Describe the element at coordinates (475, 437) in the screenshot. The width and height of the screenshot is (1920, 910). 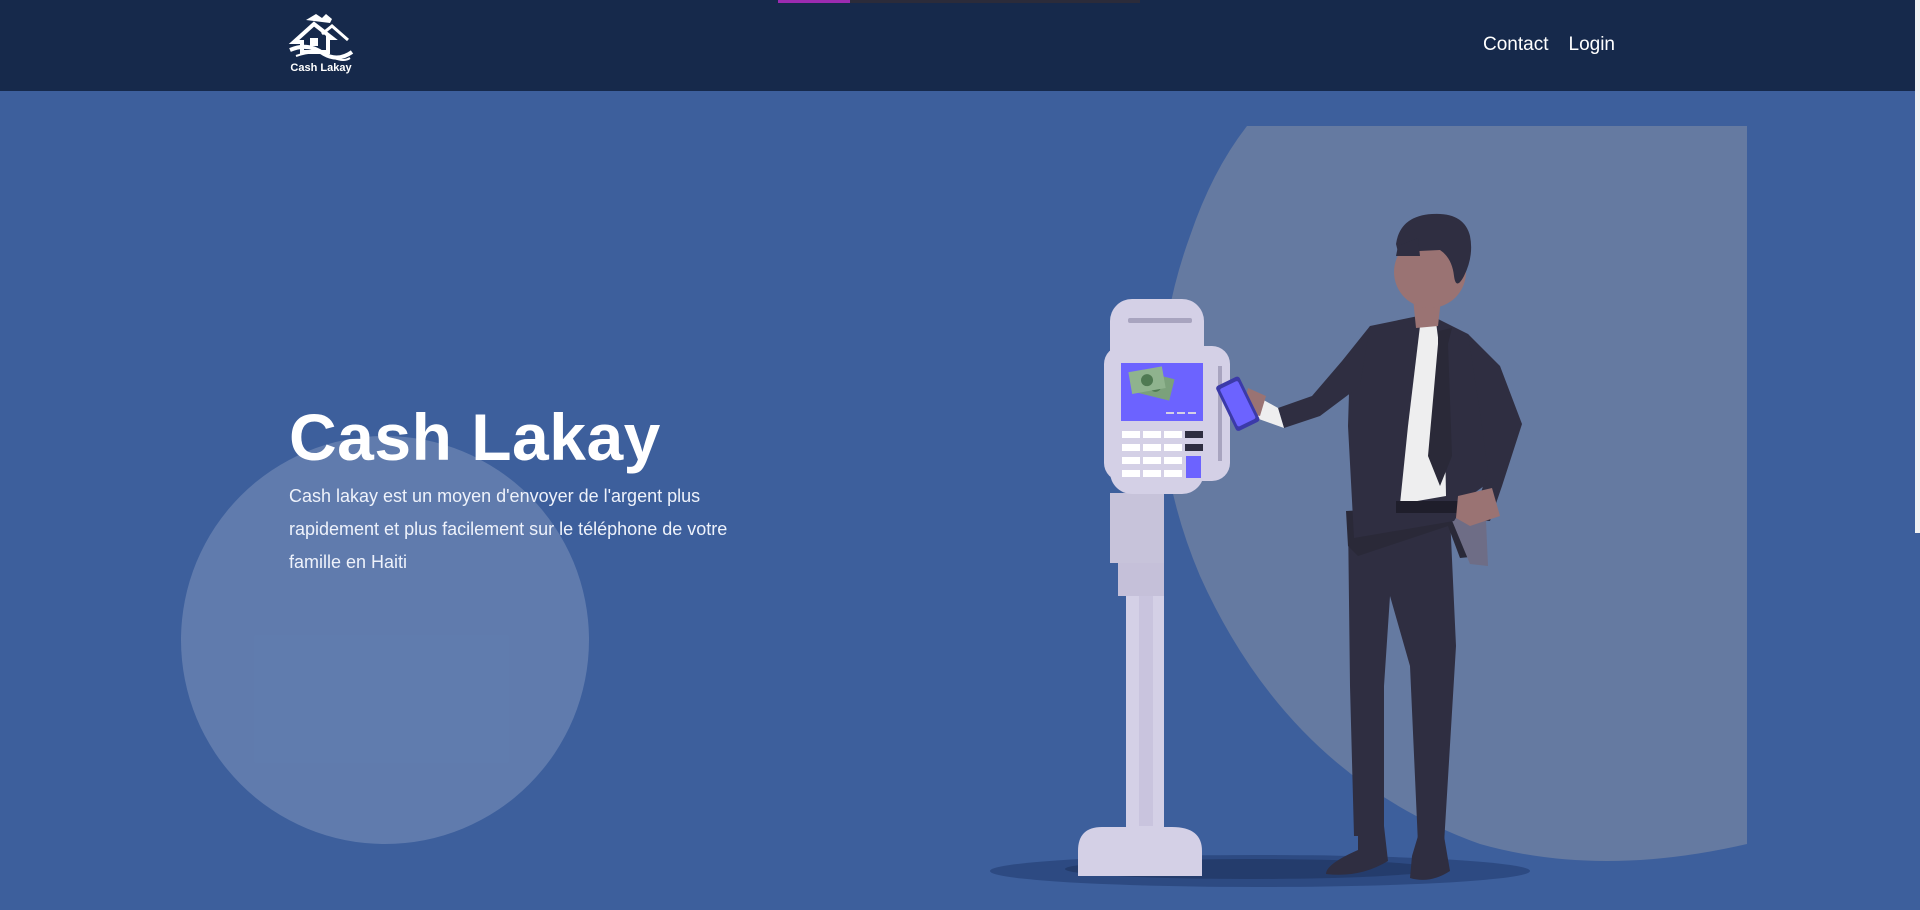
I see `hero-title: Cash Lakay` at that location.